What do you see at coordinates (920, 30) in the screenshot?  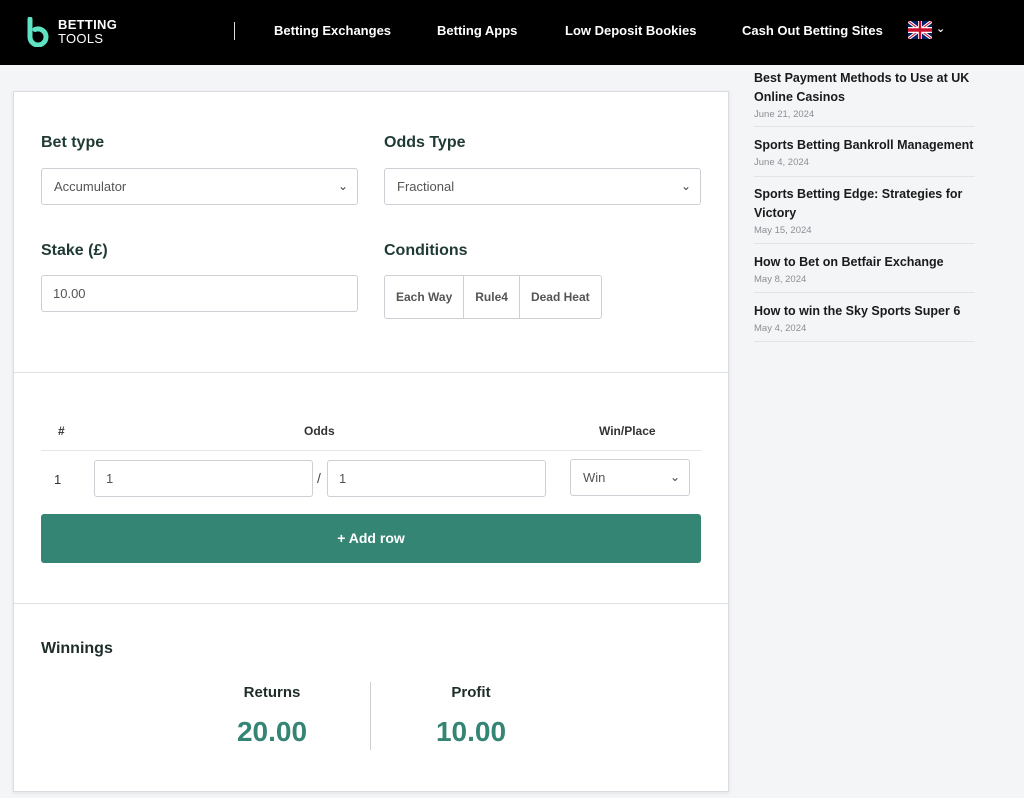 I see `uk-flag-icon` at bounding box center [920, 30].